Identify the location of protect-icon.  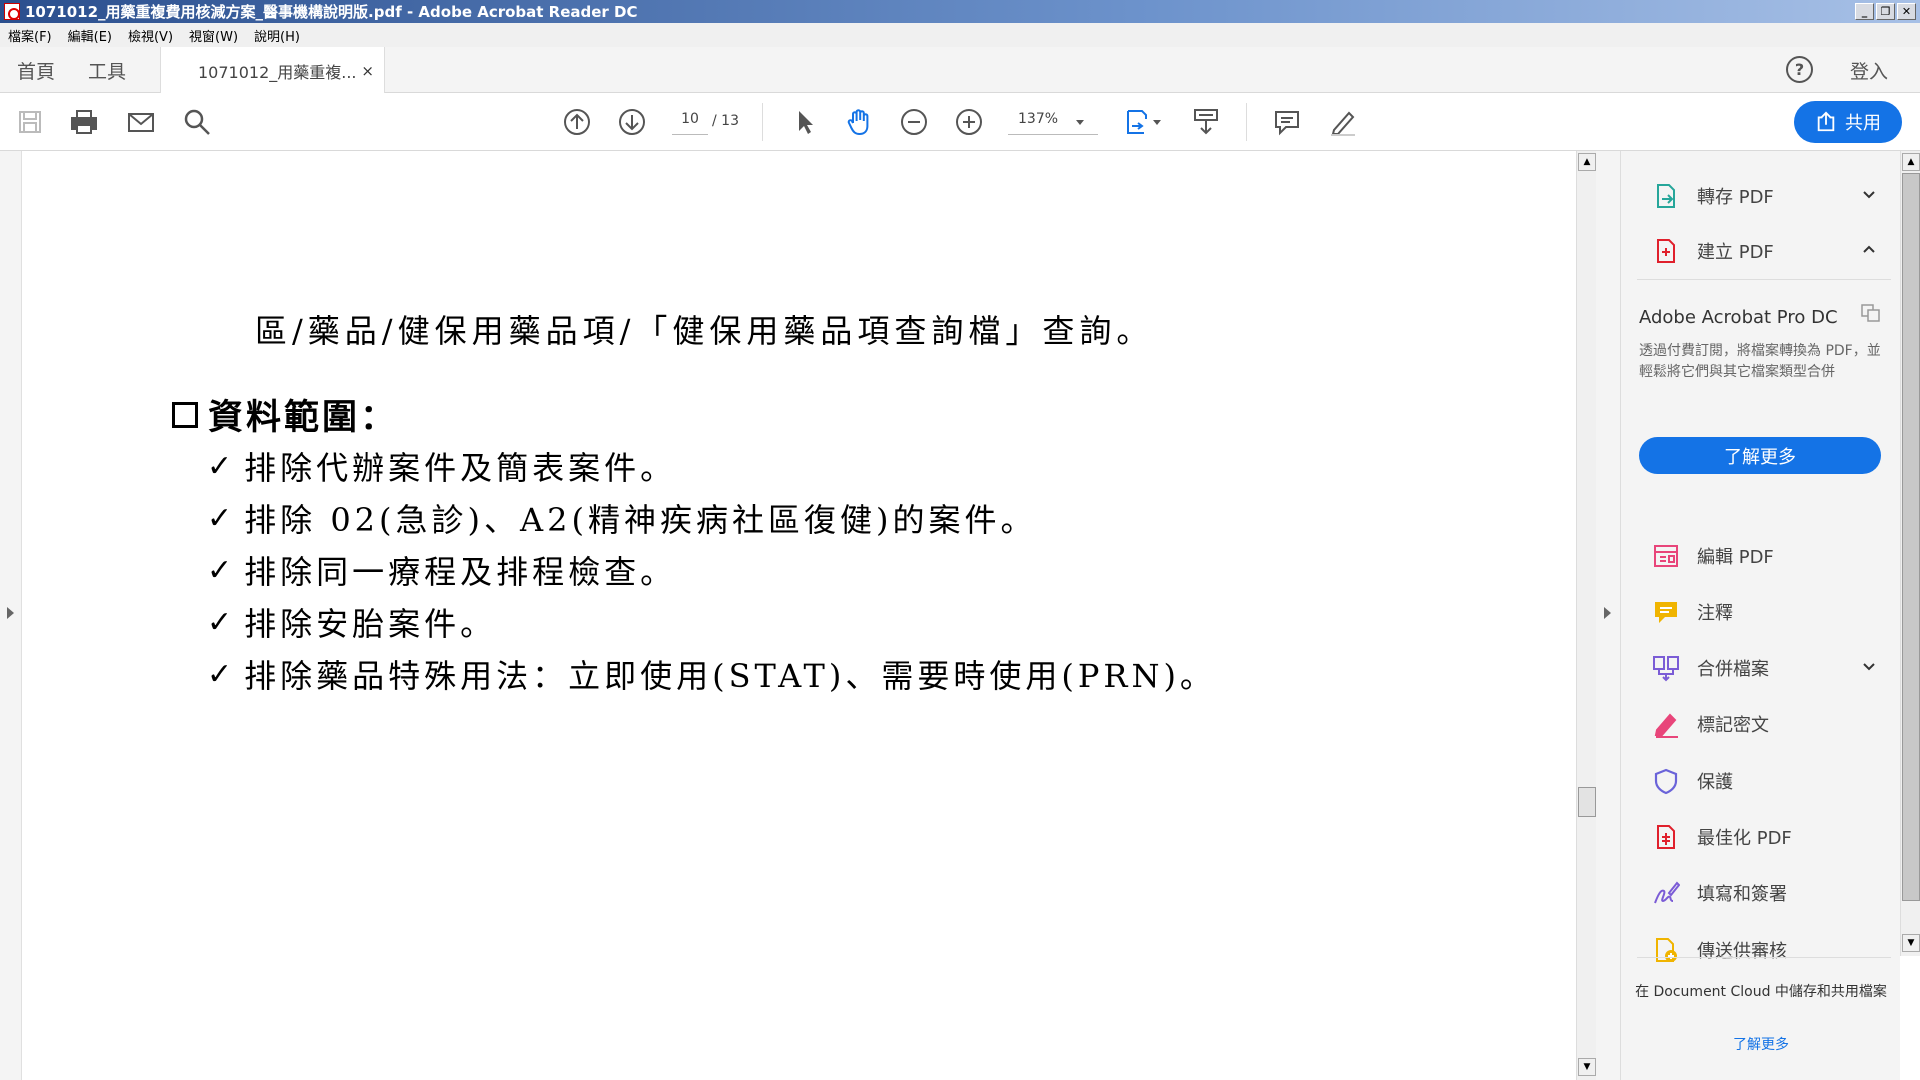
(1666, 781).